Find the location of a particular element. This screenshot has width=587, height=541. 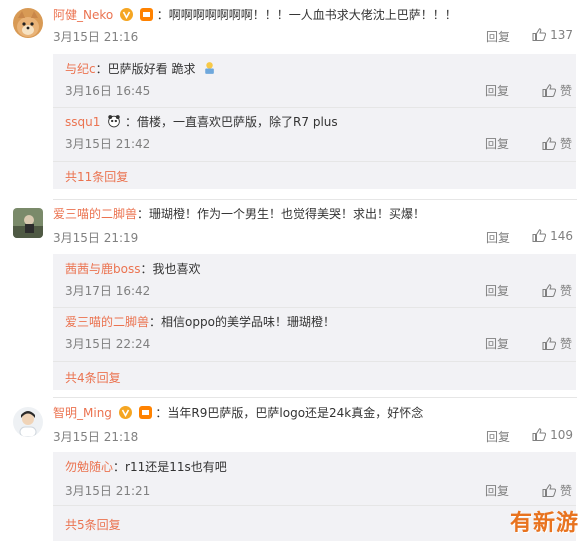

reply-text: 相信oppo的美学品味！珊瑚橙！ is located at coordinates (248, 322).